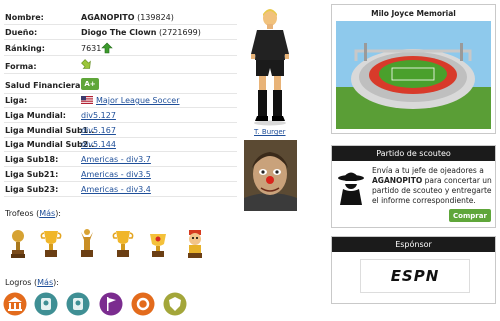  I want to click on world-league-link: div5.127, so click(98, 115).